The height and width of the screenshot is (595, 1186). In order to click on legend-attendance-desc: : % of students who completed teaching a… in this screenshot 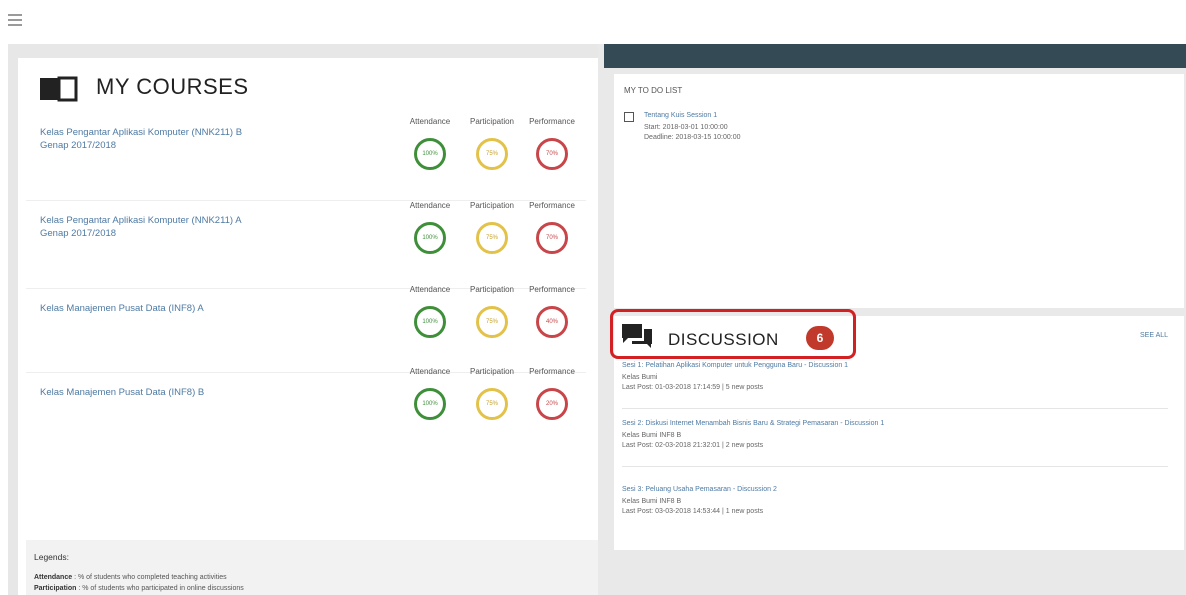, I will do `click(150, 577)`.